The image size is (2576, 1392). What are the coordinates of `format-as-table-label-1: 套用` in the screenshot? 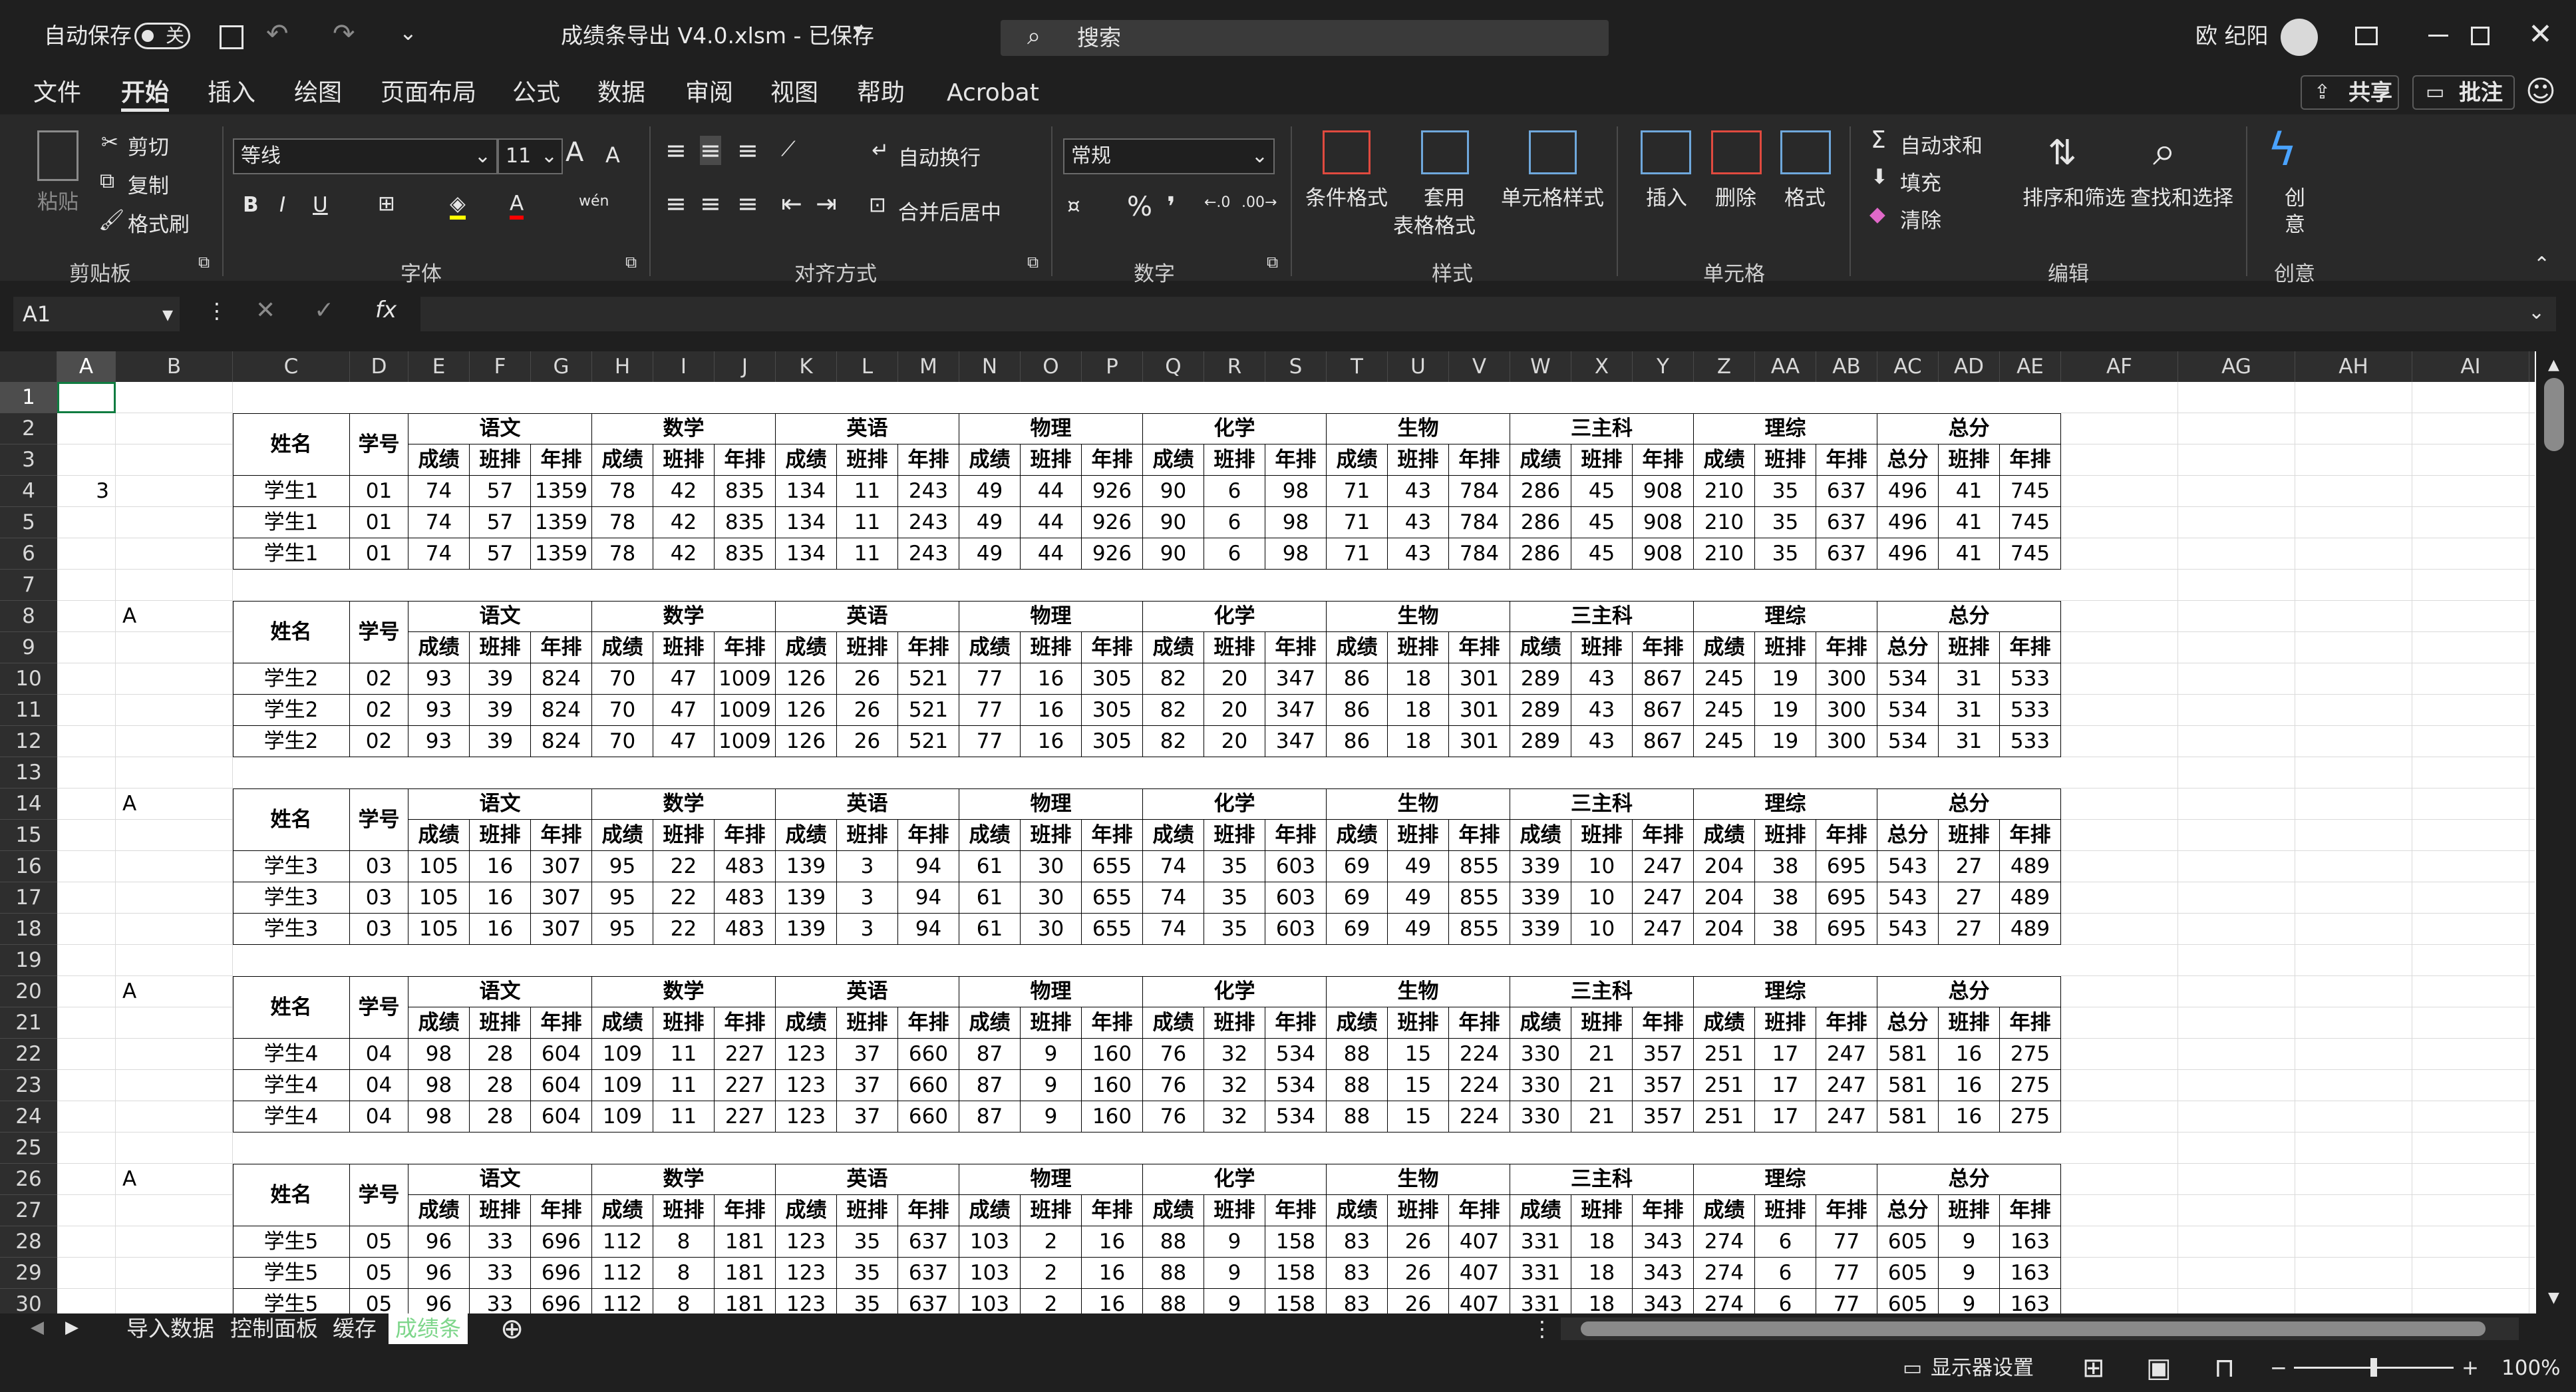 It's located at (1444, 196).